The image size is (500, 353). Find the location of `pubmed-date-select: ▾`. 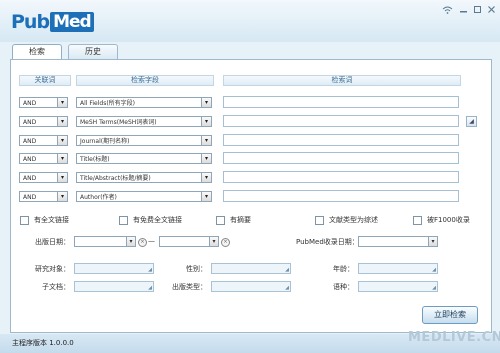

pubmed-date-select: ▾ is located at coordinates (398, 241).